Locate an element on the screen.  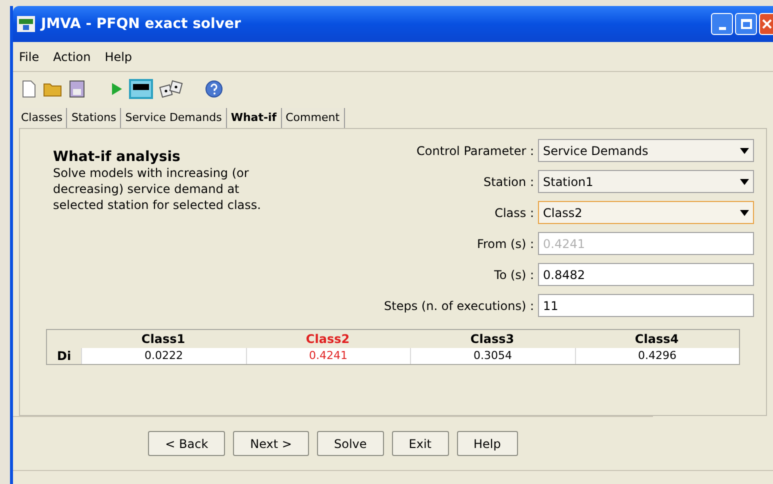
column-header: Class2 is located at coordinates (327, 339).